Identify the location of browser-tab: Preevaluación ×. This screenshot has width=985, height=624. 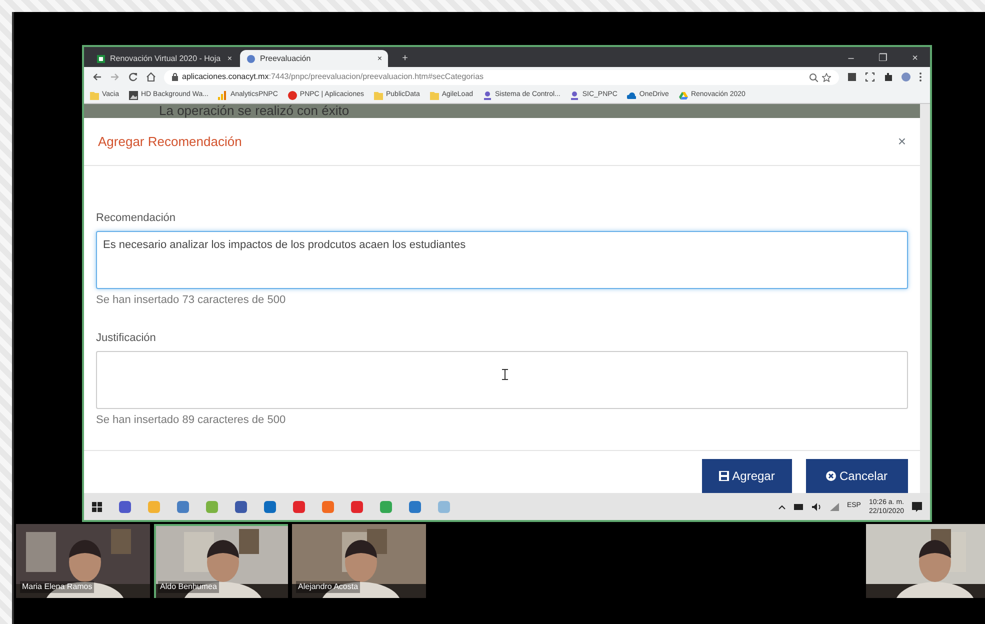
(314, 58).